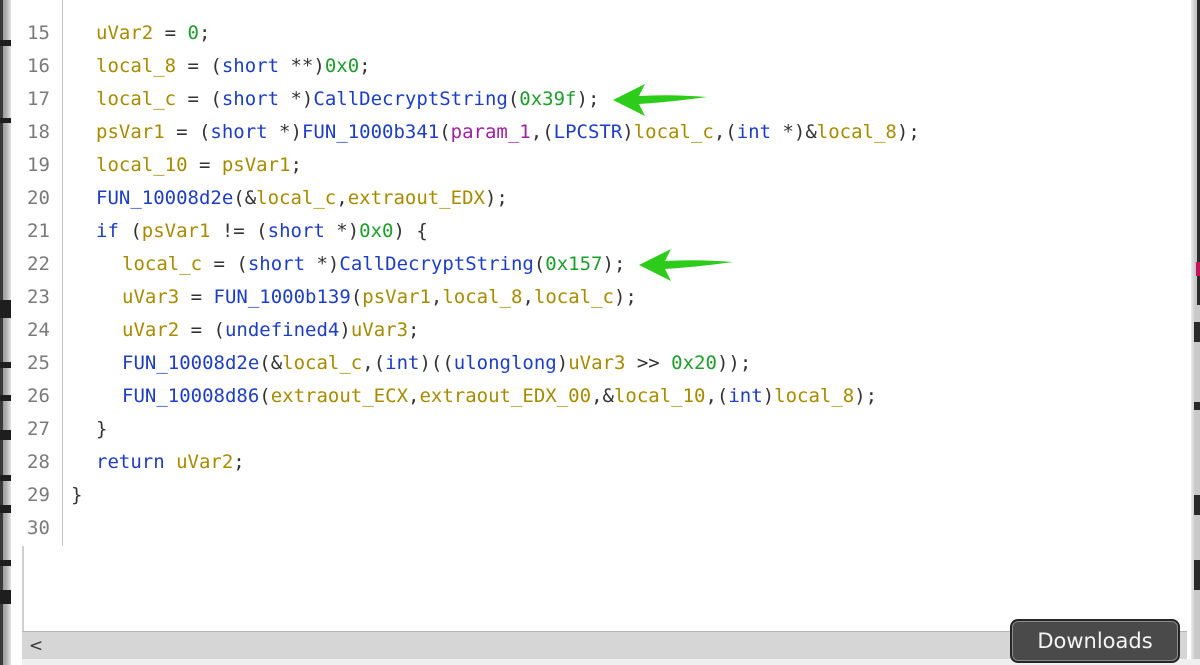 This screenshot has height=665, width=1200. I want to click on code-line: return uVar2;, so click(170, 462).